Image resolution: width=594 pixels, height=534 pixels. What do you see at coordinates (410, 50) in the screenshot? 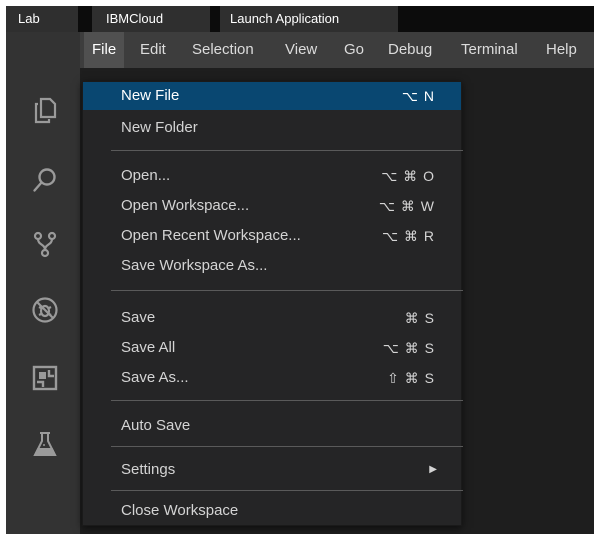
I see `menu-debug: Debug` at bounding box center [410, 50].